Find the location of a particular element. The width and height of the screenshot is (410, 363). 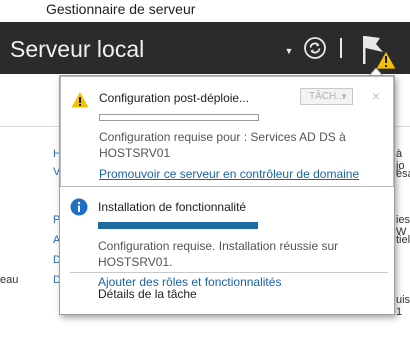

app-title: Gestionnaire de serveur is located at coordinates (121, 9).